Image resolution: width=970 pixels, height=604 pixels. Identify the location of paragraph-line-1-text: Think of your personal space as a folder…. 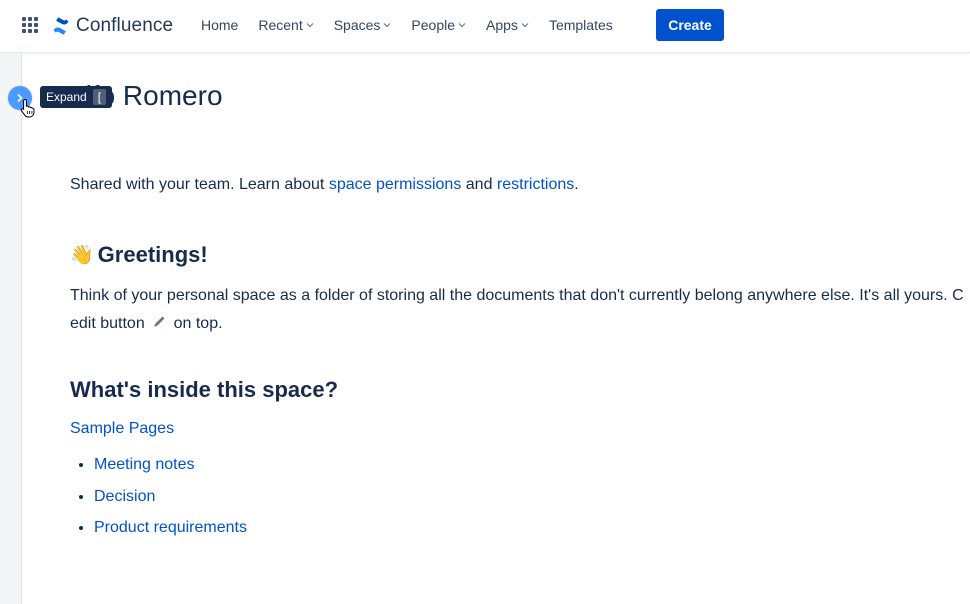
(517, 295).